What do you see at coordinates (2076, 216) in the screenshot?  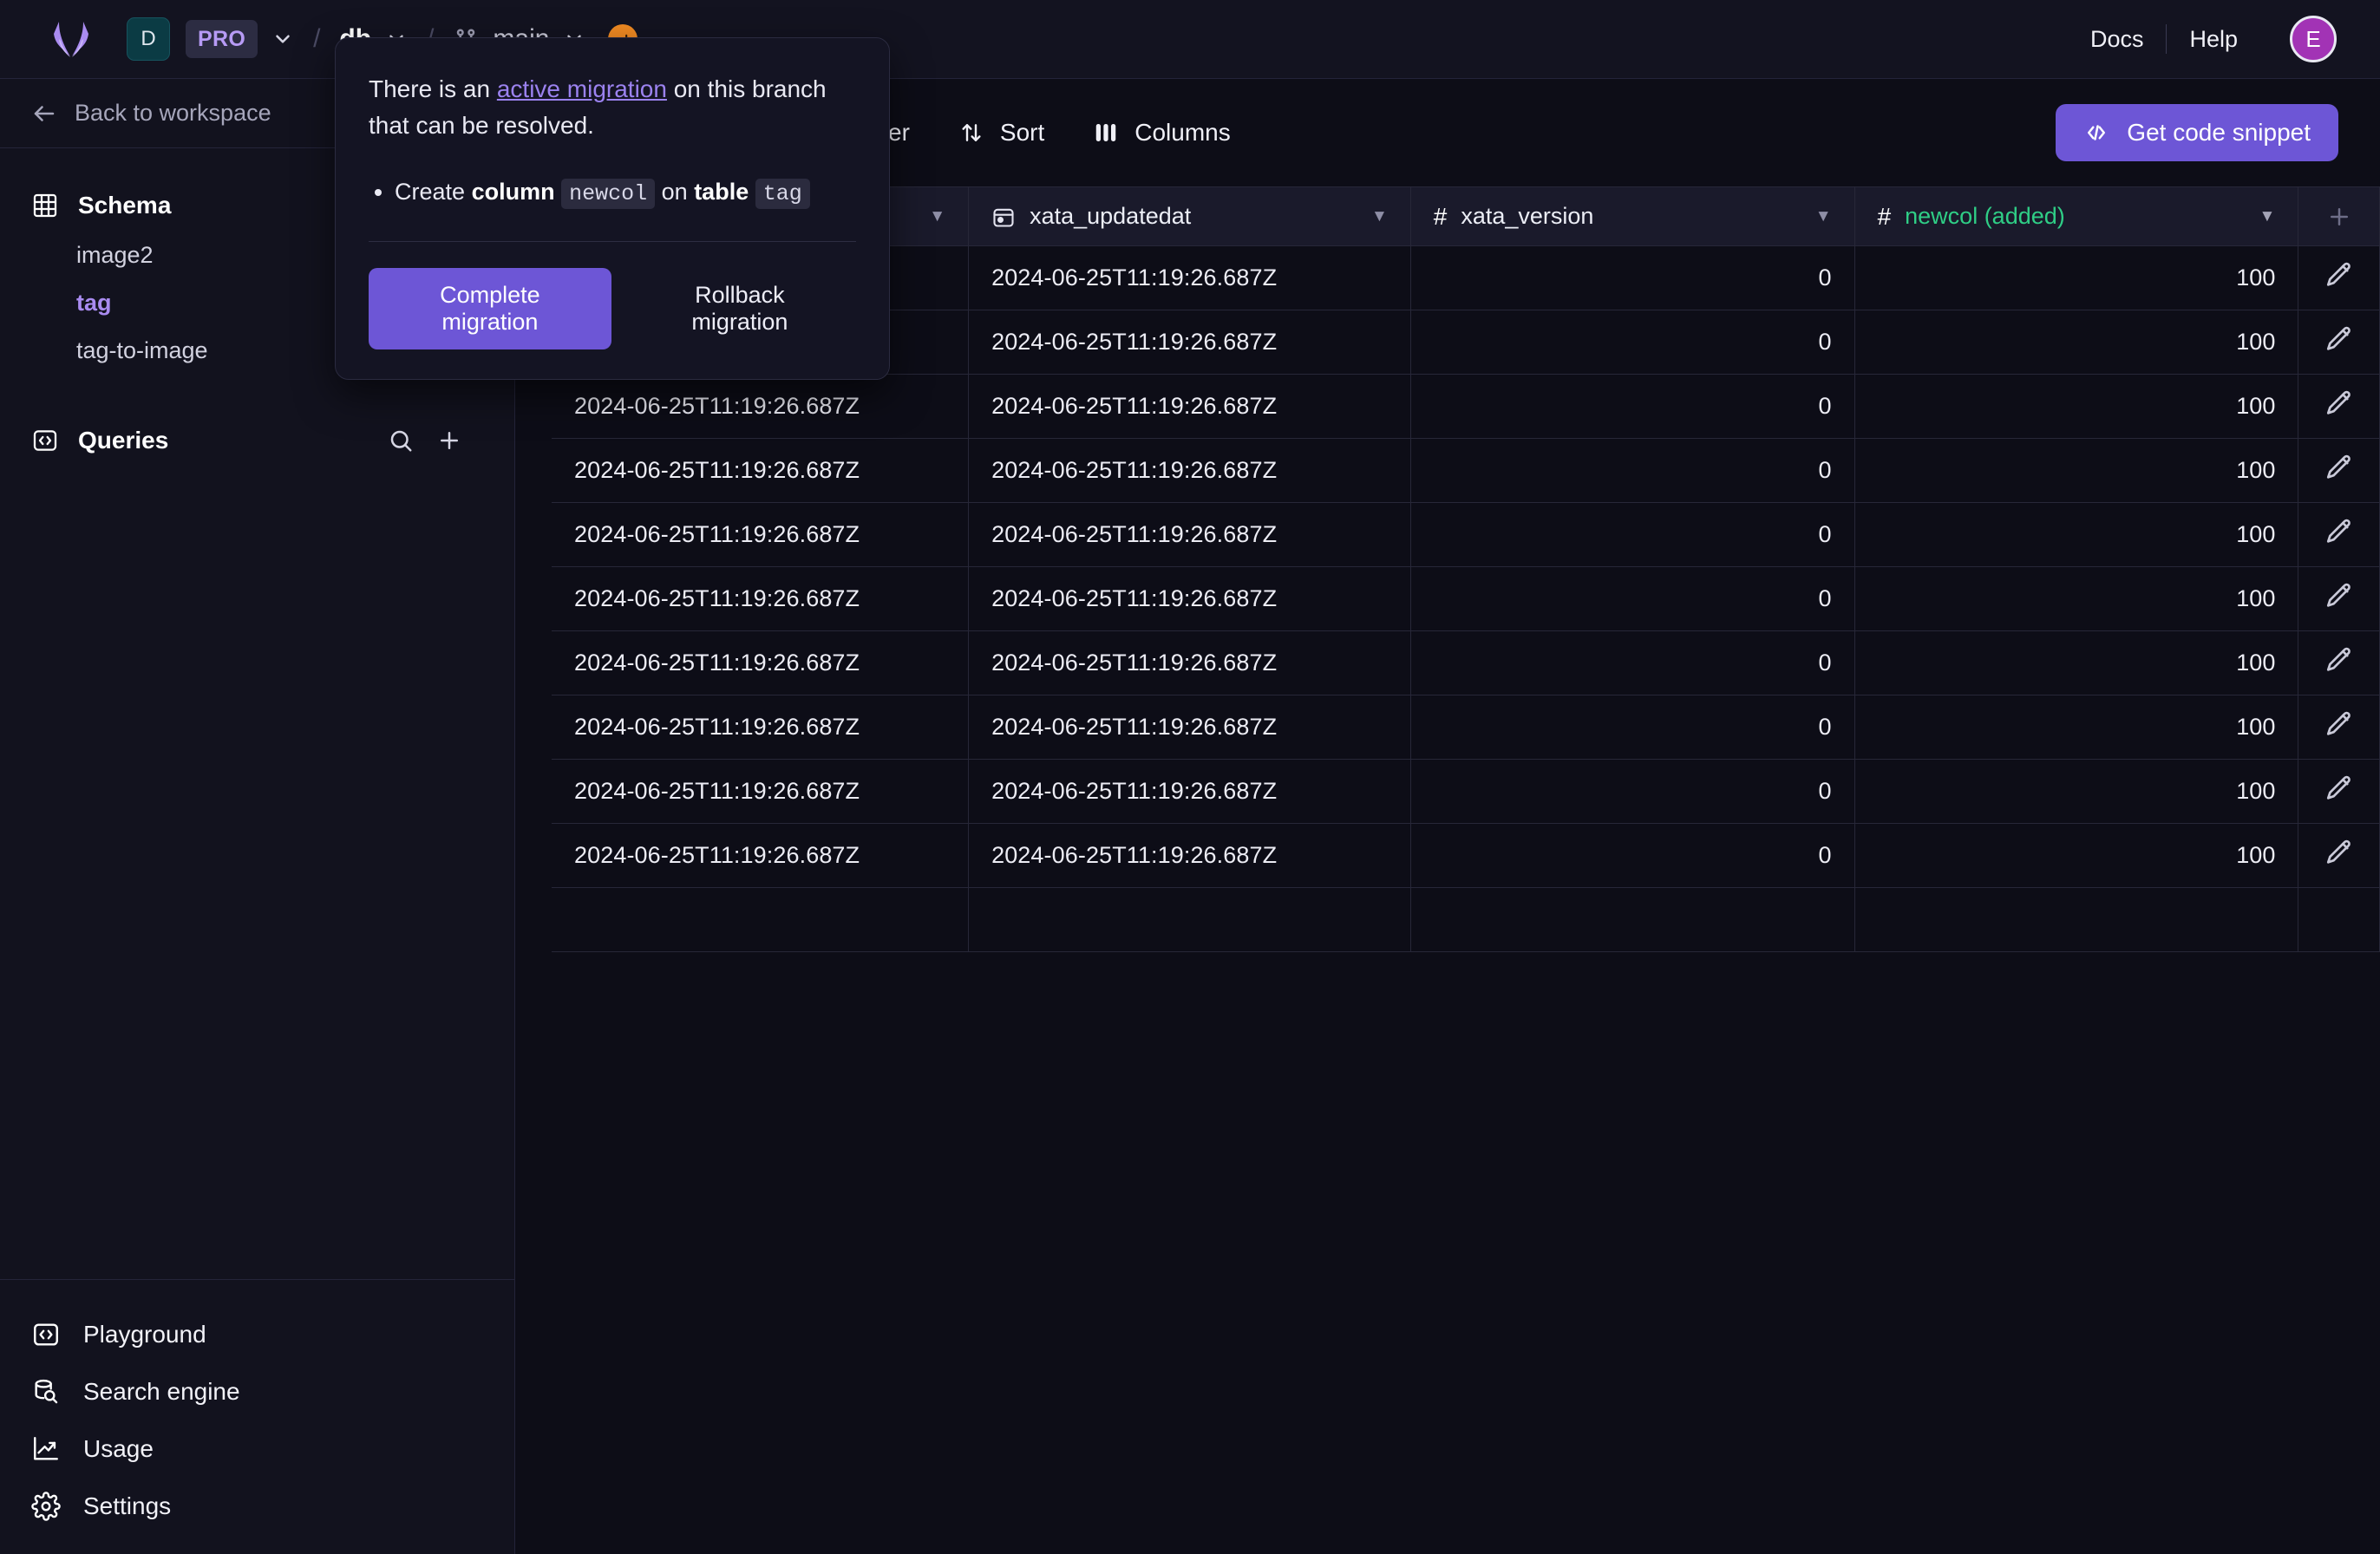 I see `column-header-newcol: # newcol (added) ▼` at bounding box center [2076, 216].